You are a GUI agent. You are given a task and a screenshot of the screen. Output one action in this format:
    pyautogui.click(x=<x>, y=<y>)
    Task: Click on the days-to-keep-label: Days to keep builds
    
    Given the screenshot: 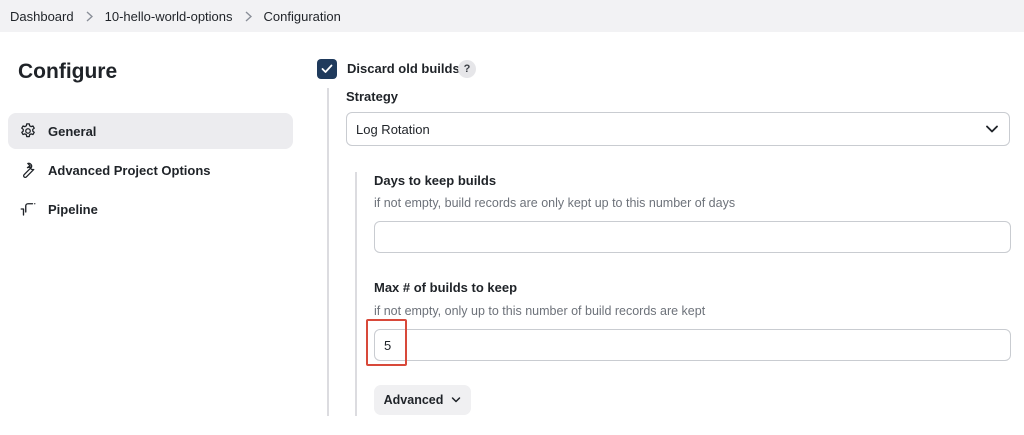 What is the action you would take?
    pyautogui.click(x=435, y=180)
    